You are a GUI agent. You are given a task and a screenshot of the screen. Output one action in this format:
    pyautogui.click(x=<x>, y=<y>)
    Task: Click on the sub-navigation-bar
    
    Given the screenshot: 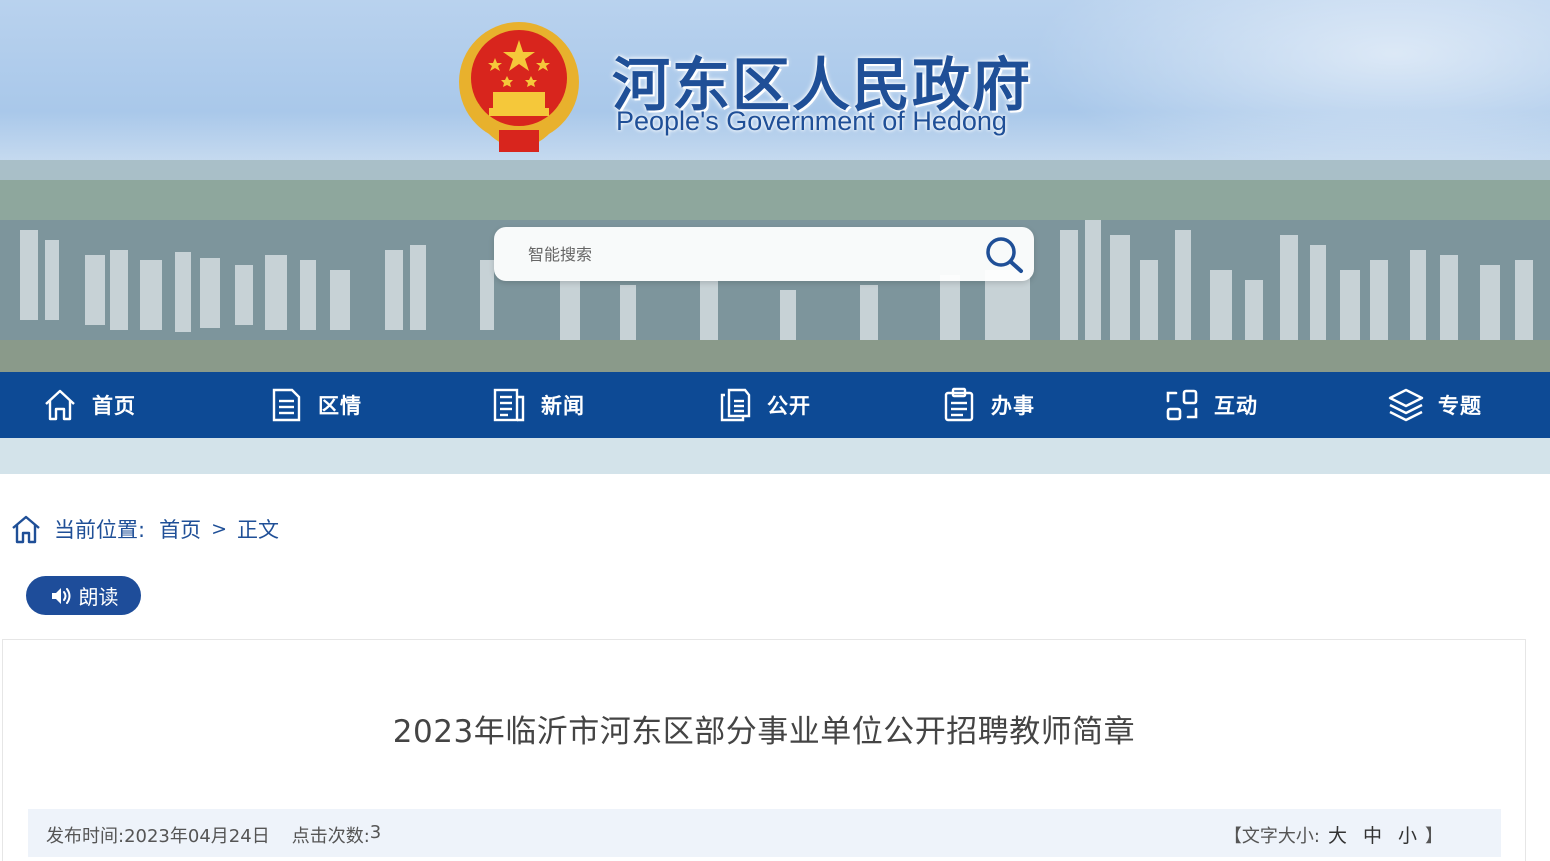 What is the action you would take?
    pyautogui.click(x=775, y=456)
    